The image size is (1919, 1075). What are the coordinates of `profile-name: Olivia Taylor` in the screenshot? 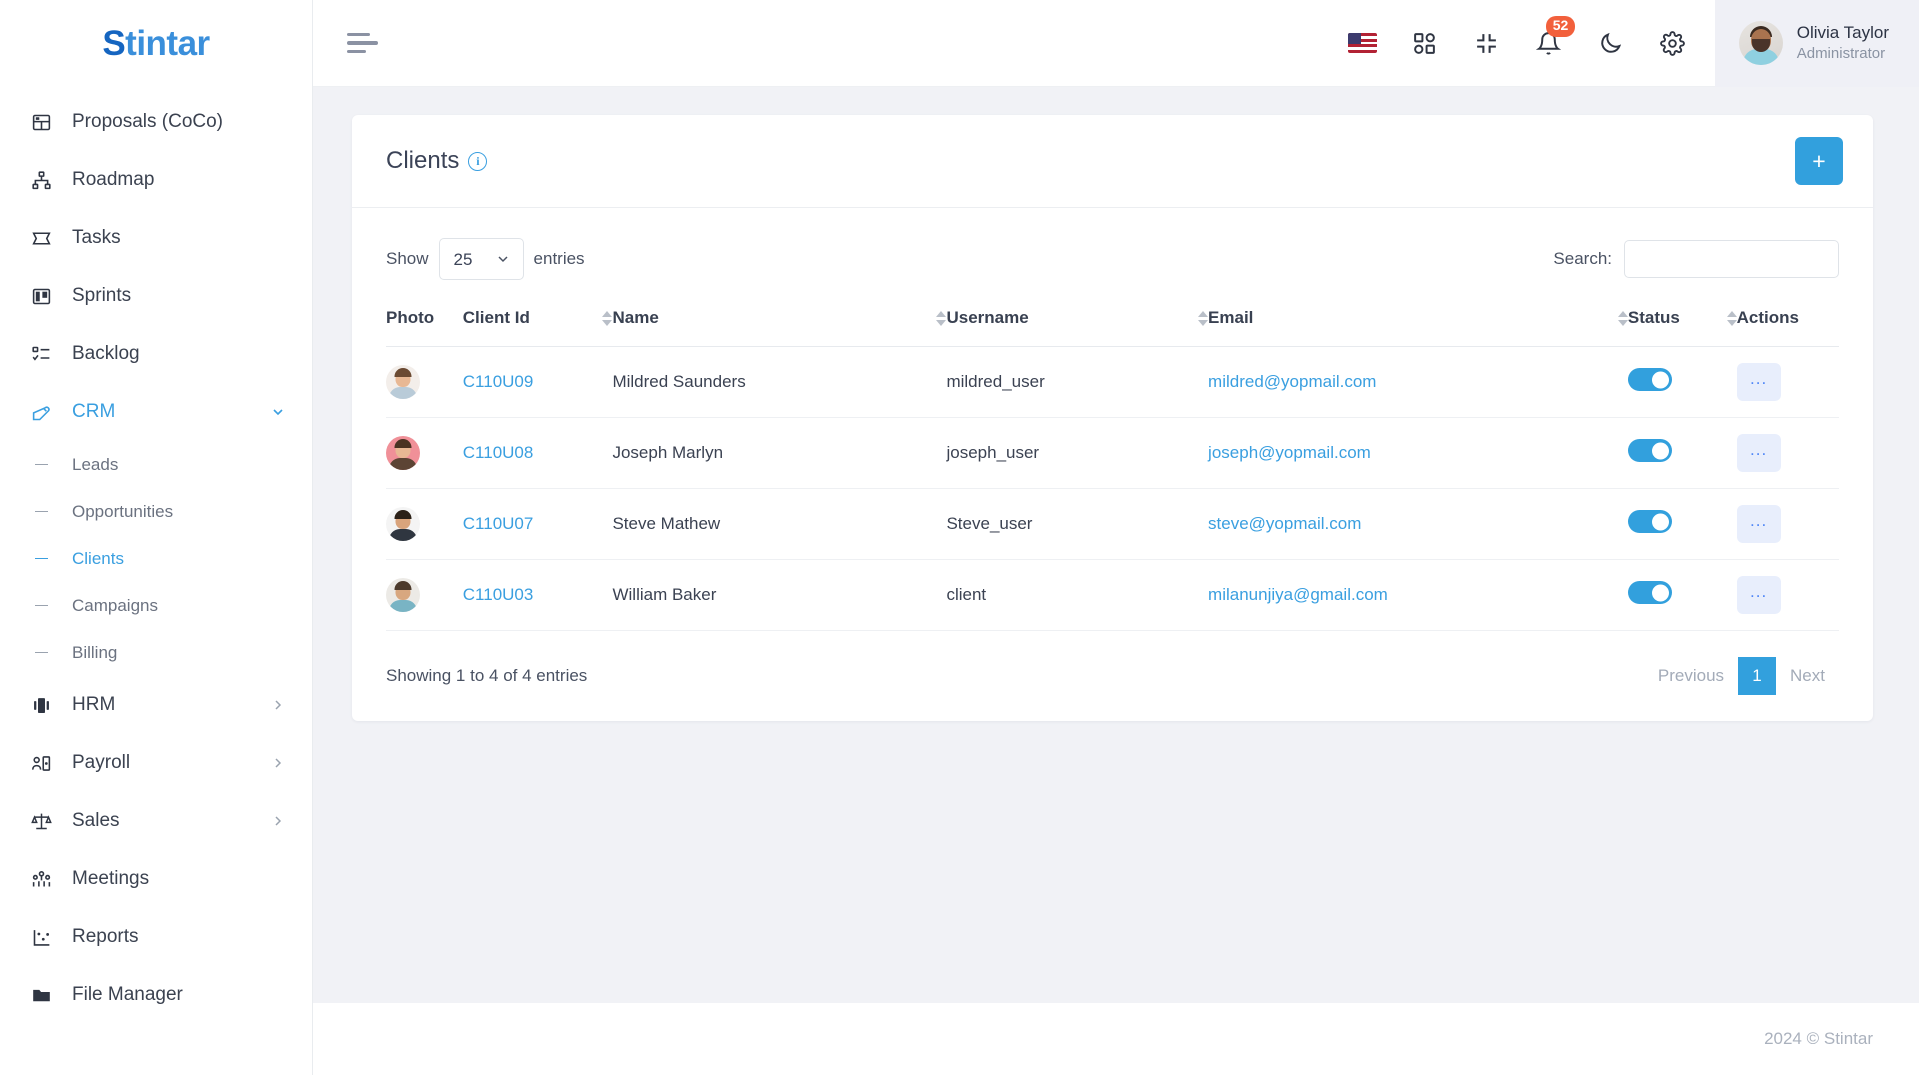 It's located at (1842, 33).